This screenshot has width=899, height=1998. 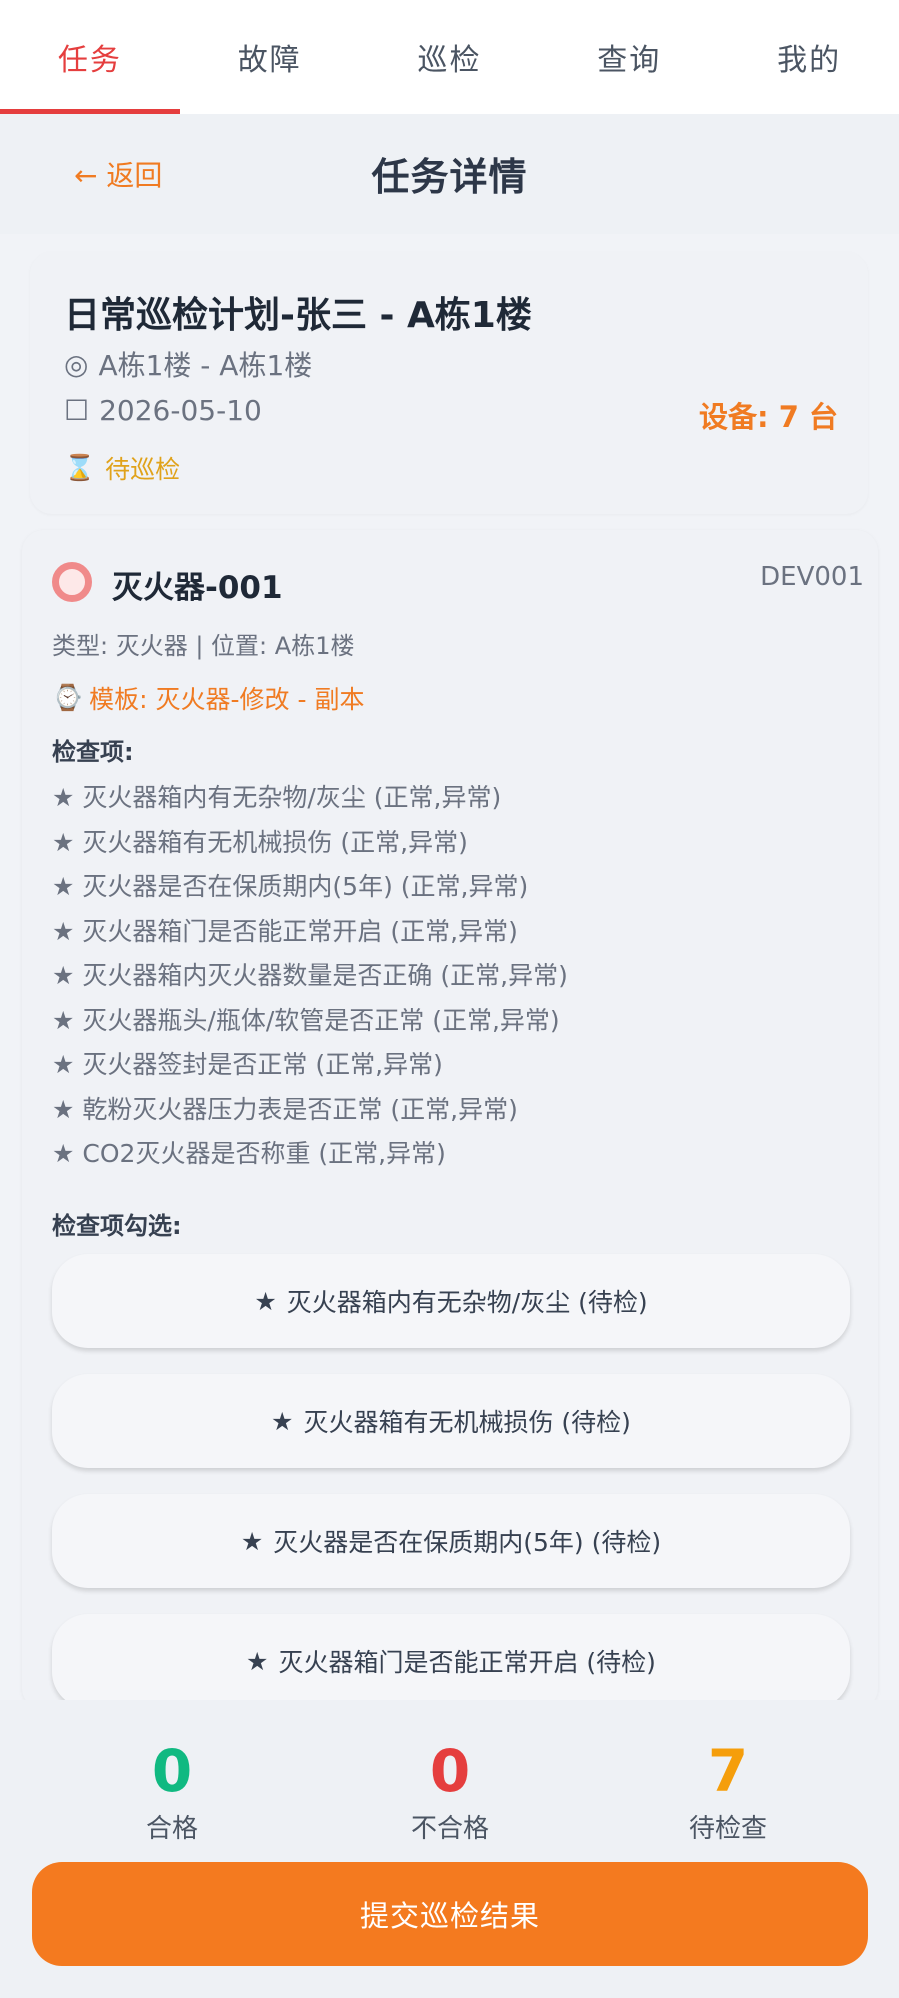 I want to click on device-meta: 类型: 灭火器 | 位置: A栋1楼, so click(x=203, y=646).